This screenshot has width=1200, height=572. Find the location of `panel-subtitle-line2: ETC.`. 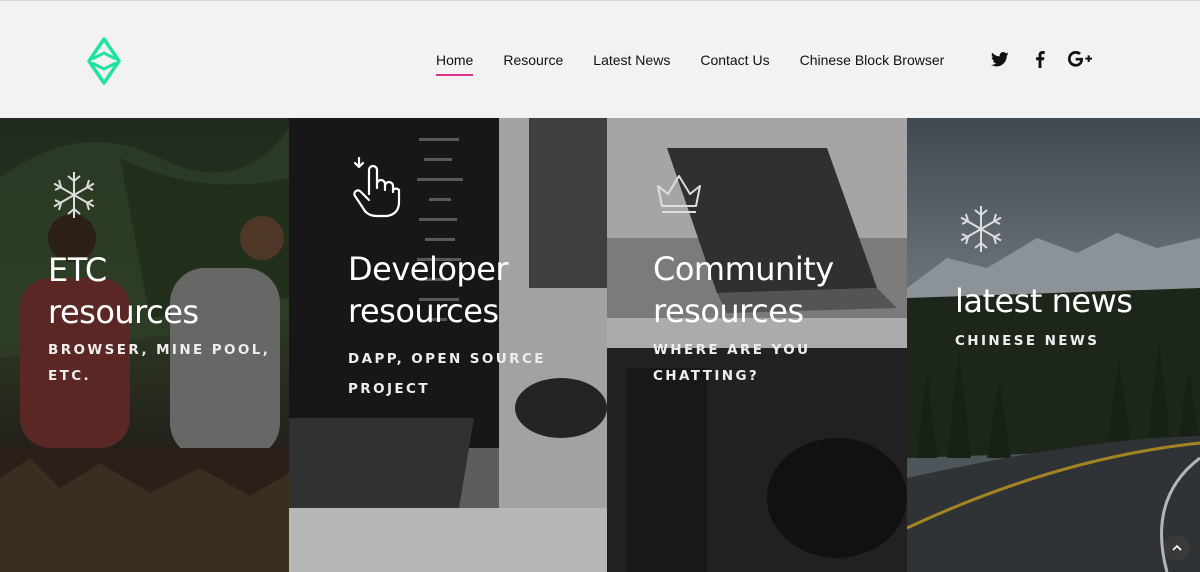

panel-subtitle-line2: ETC. is located at coordinates (70, 376).